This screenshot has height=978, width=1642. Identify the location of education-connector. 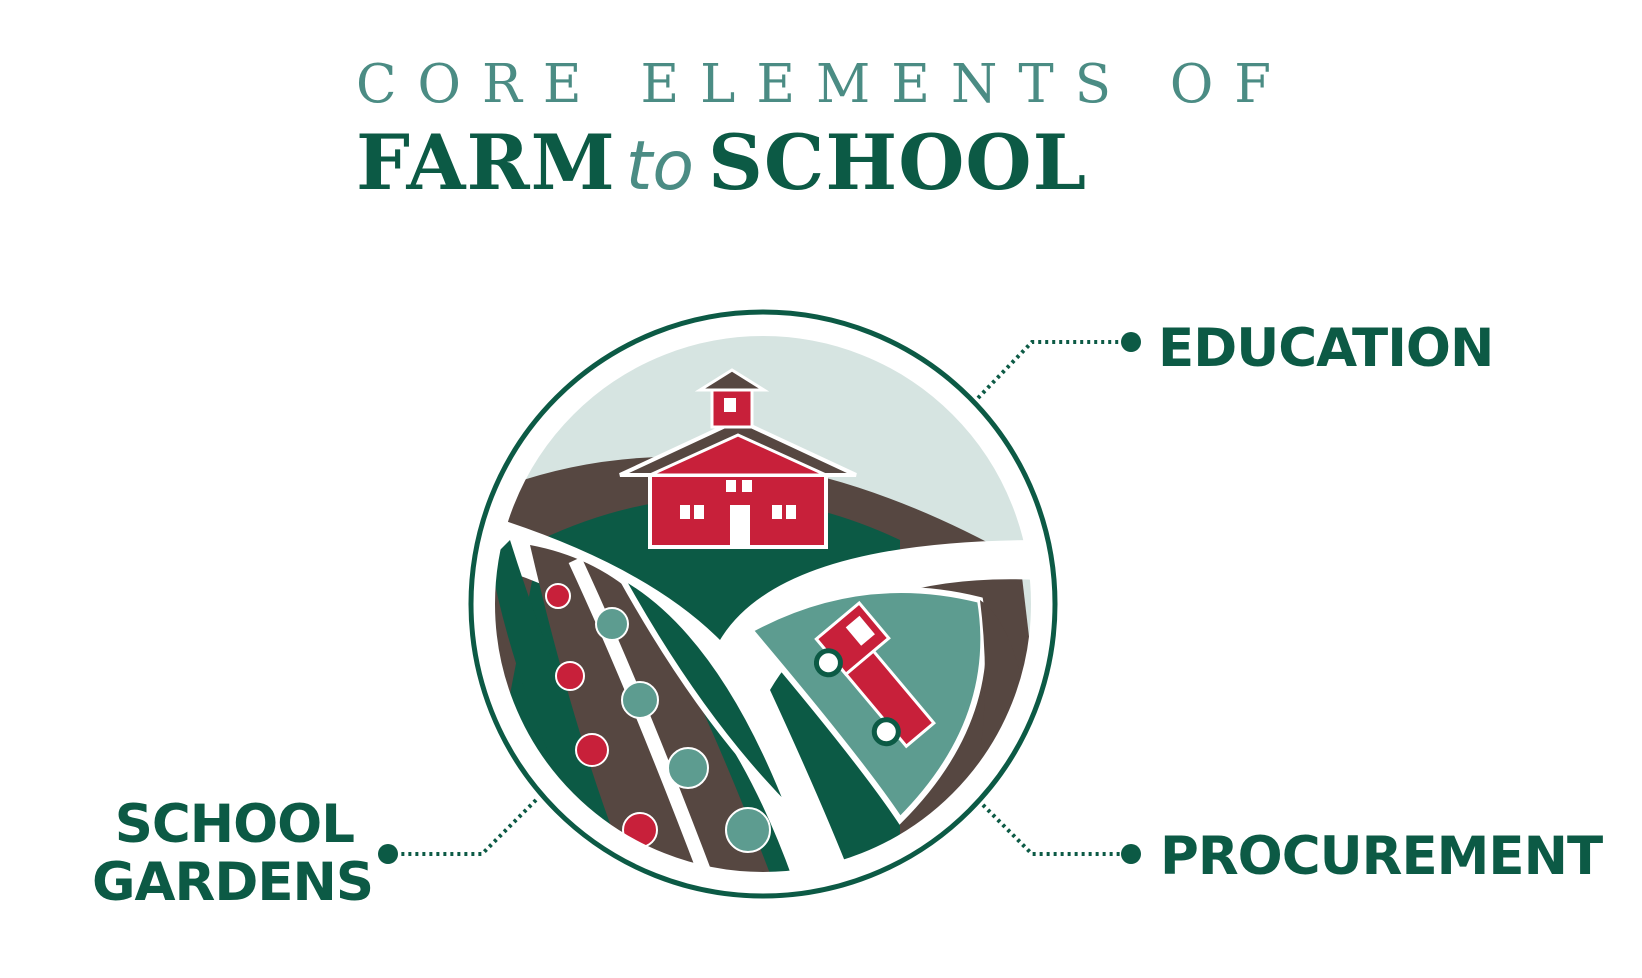
(1052, 370).